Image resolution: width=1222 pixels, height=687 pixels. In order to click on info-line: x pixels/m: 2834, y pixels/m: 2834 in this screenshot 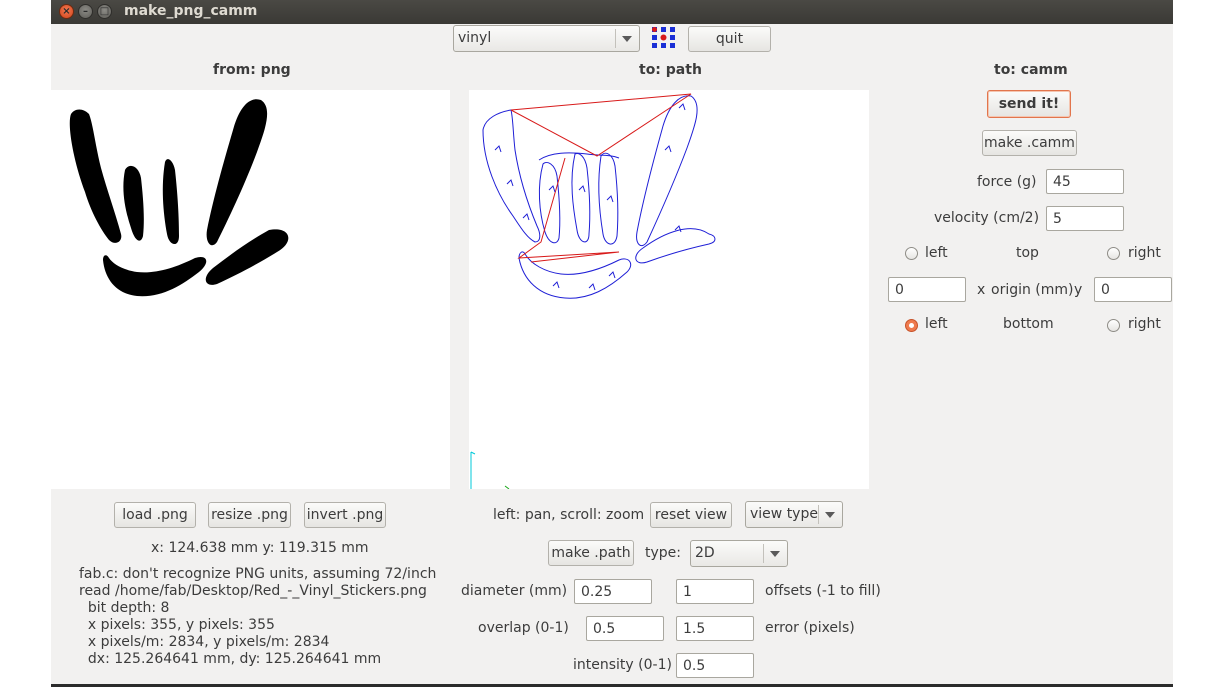, I will do `click(204, 642)`.